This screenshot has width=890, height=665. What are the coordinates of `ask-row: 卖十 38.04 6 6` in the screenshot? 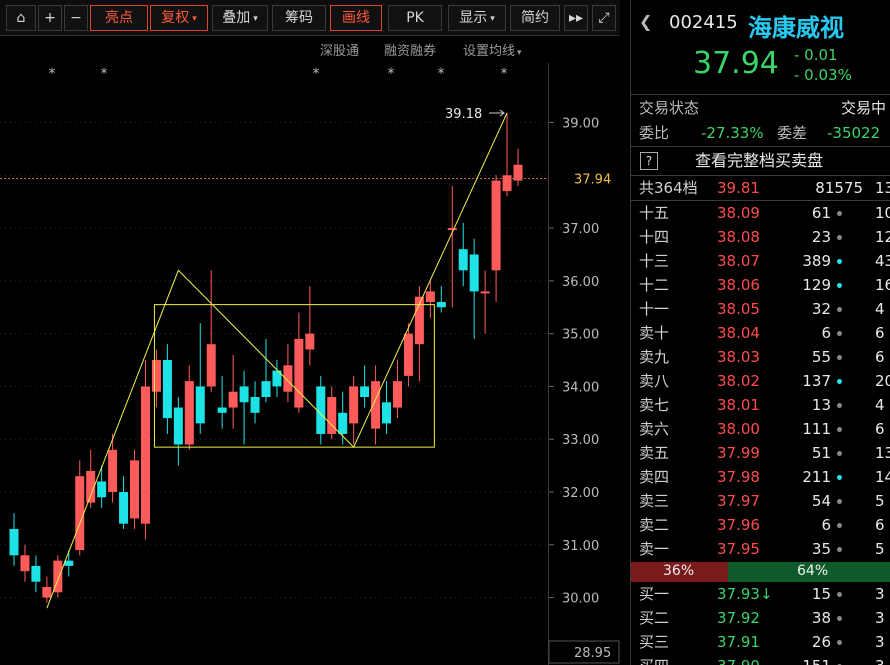 It's located at (760, 333).